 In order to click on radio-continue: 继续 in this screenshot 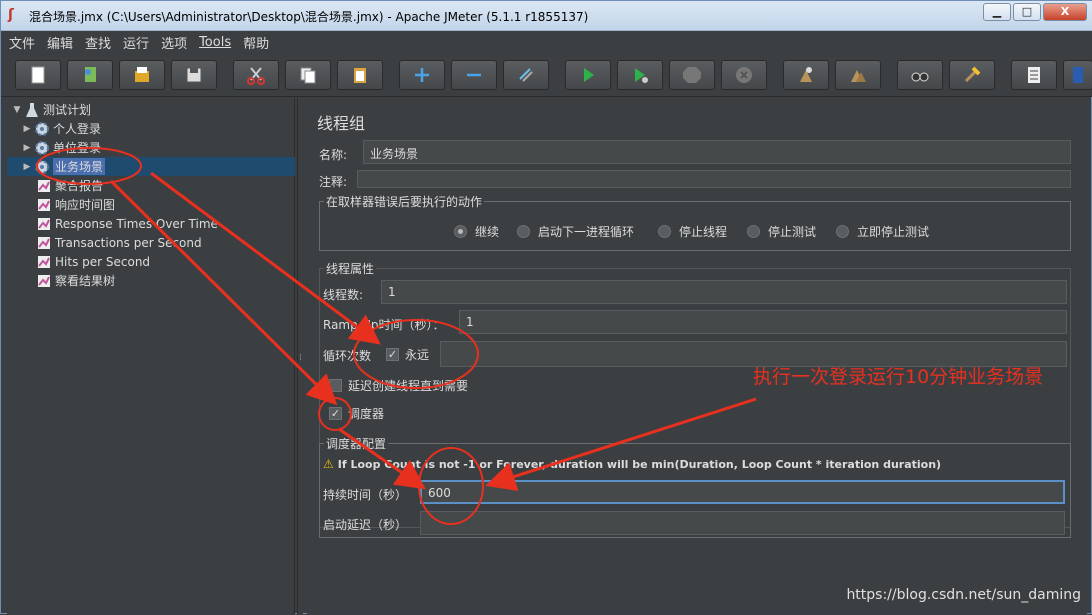, I will do `click(476, 231)`.